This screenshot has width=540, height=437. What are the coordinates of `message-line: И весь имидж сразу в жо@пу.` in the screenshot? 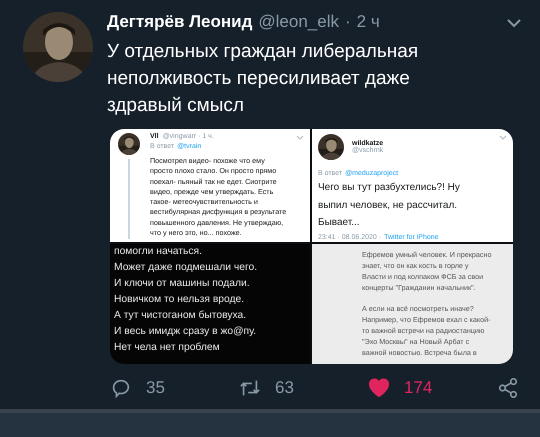 It's located at (186, 332).